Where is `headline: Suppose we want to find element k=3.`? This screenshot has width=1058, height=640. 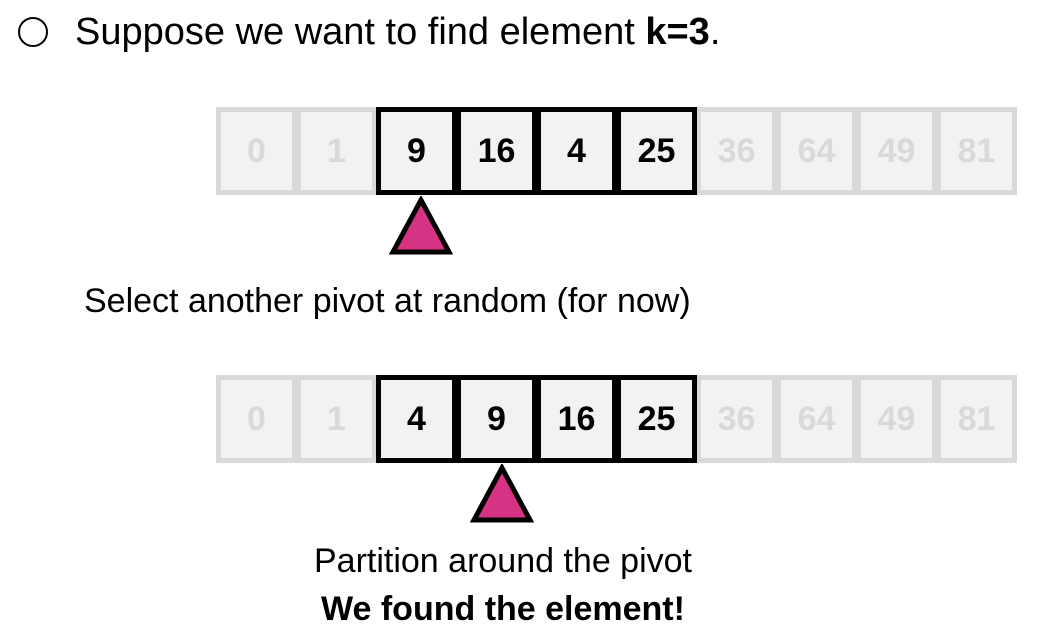
headline: Suppose we want to find element k=3. is located at coordinates (397, 32).